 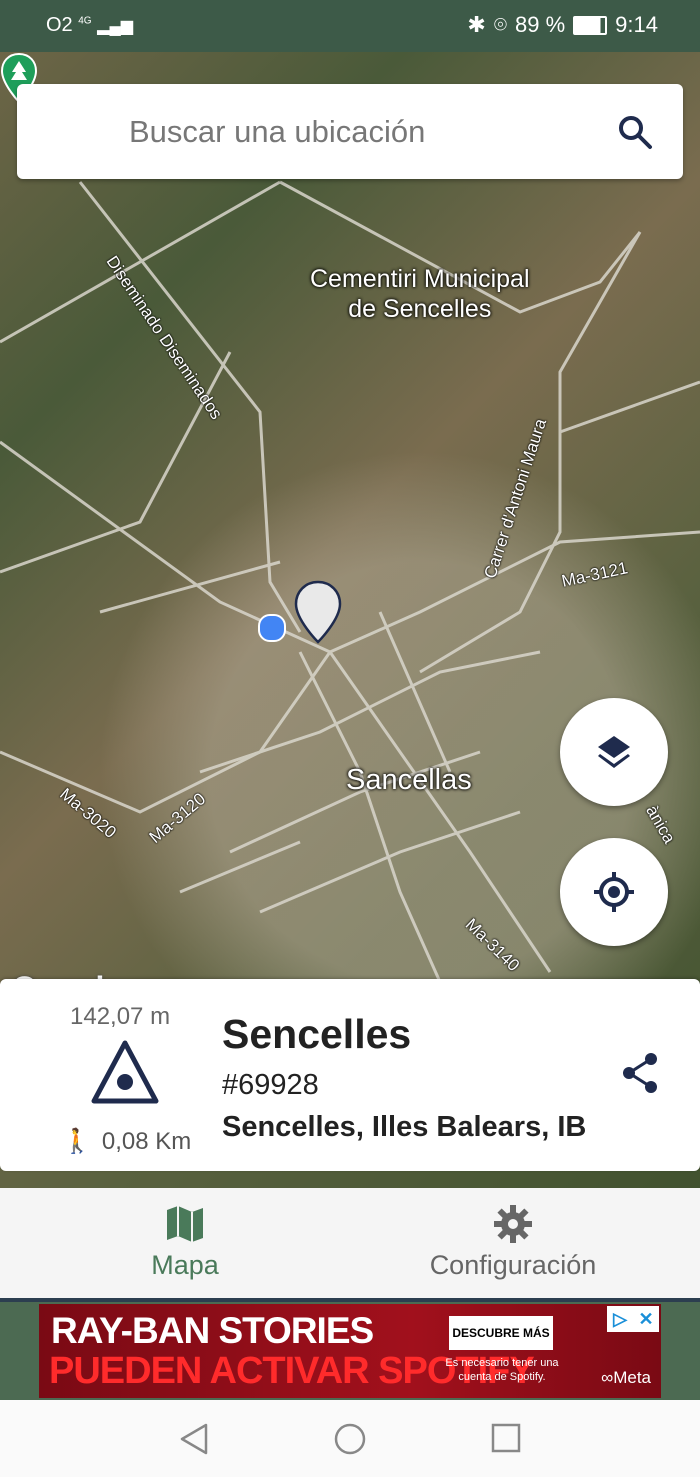 I want to click on nav-item-mapa: Mapa, so click(x=185, y=1243).